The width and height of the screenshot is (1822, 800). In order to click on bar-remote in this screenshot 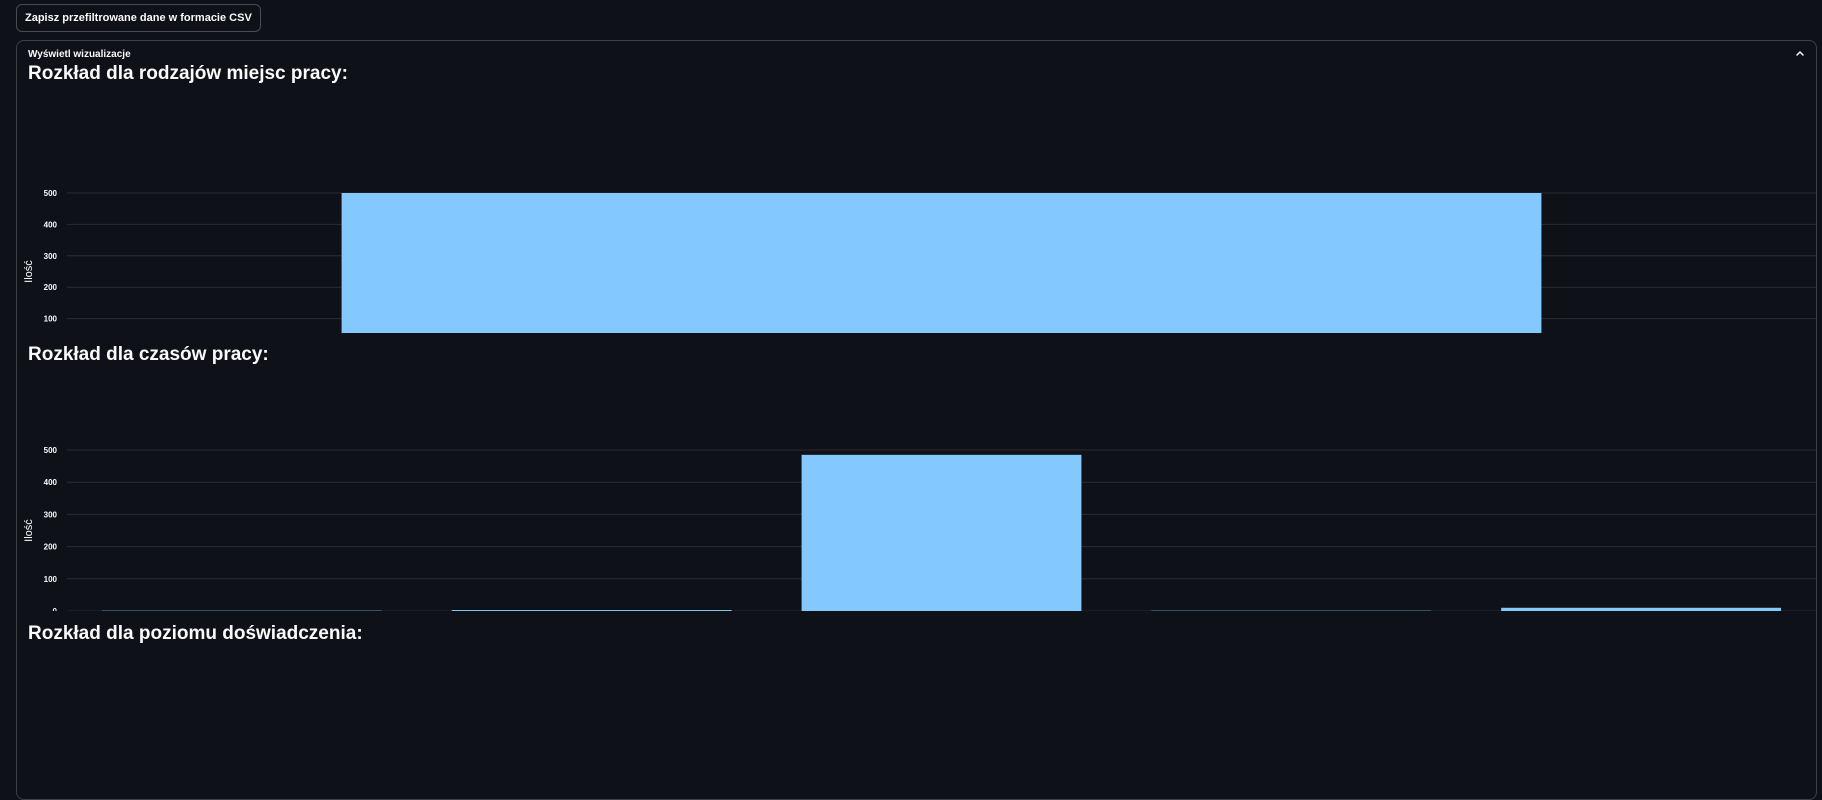, I will do `click(942, 263)`.